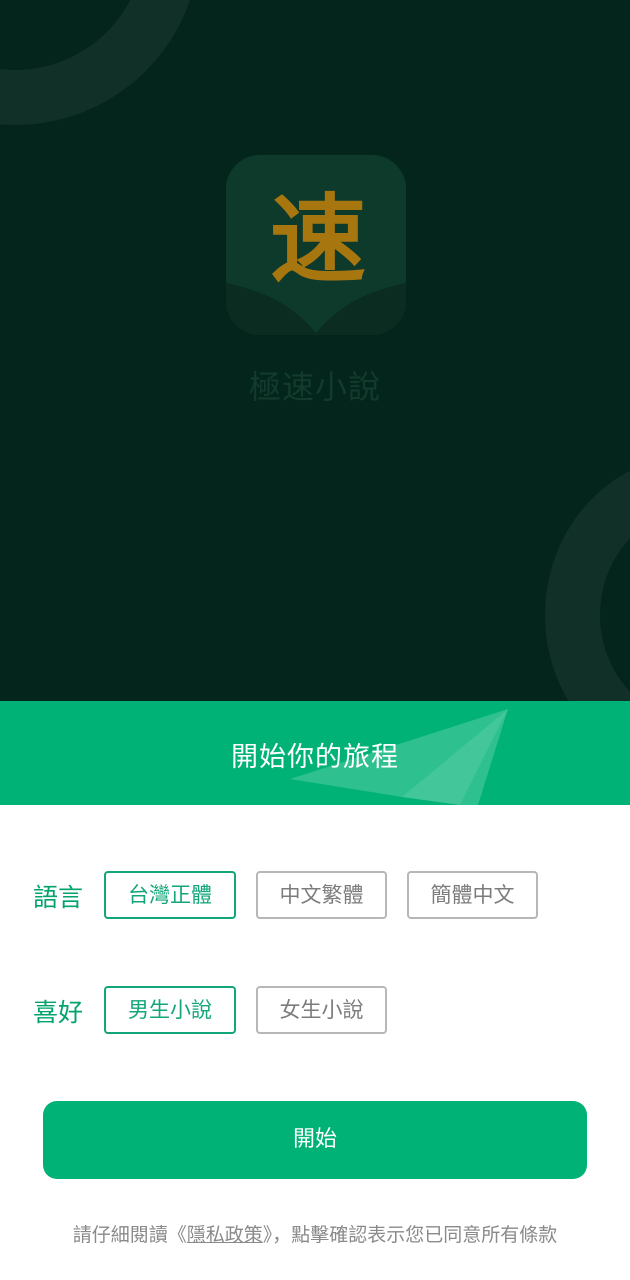 The image size is (630, 1280). Describe the element at coordinates (321, 895) in the screenshot. I see `language-option-traditional-chinese: 中文繁體` at that location.